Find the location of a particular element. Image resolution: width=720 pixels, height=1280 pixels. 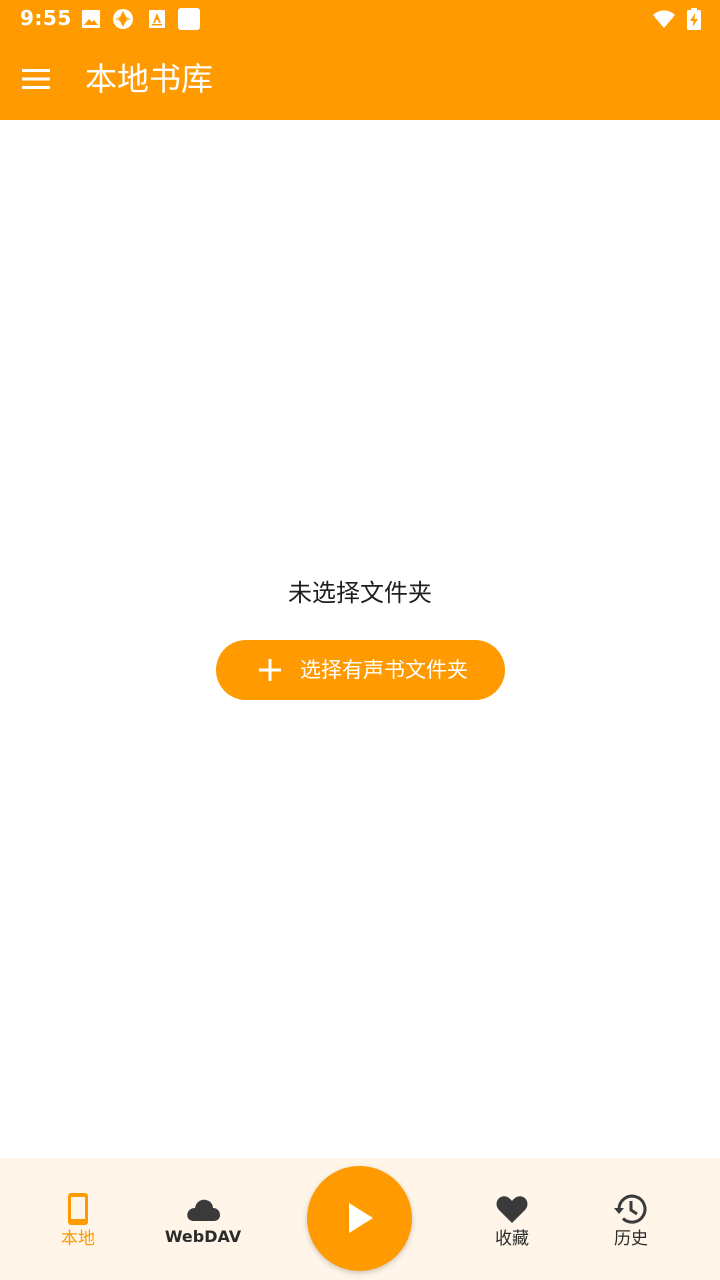

plus-icon is located at coordinates (270, 670).